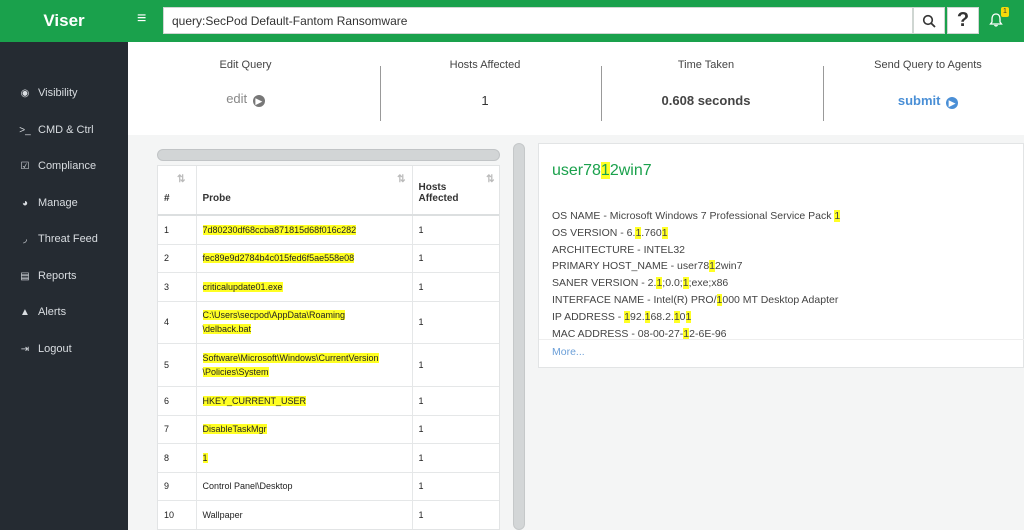  I want to click on table-row: 10 Wallpaper 1, so click(328, 514).